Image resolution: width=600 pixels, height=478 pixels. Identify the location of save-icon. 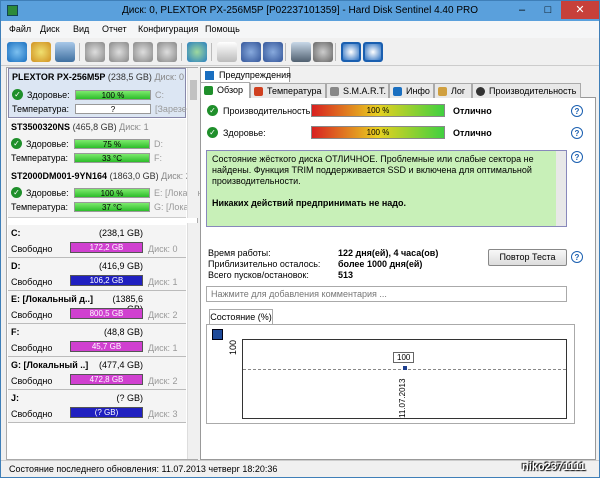
(217, 334).